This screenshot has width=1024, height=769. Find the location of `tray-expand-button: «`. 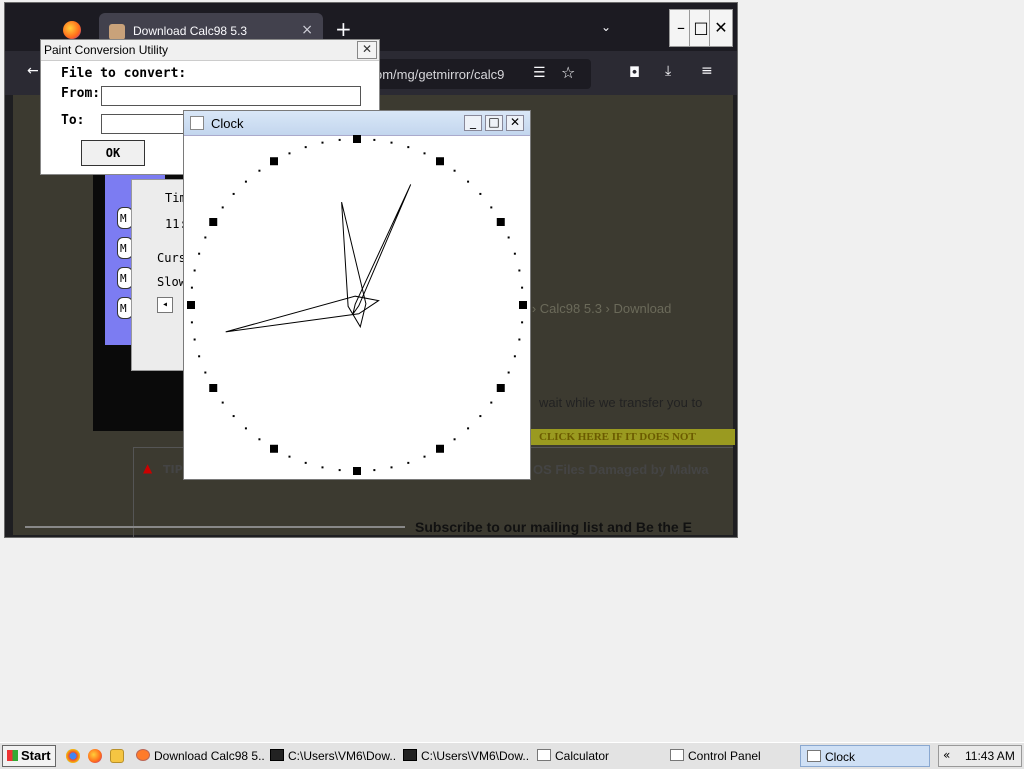

tray-expand-button: « is located at coordinates (946, 755).